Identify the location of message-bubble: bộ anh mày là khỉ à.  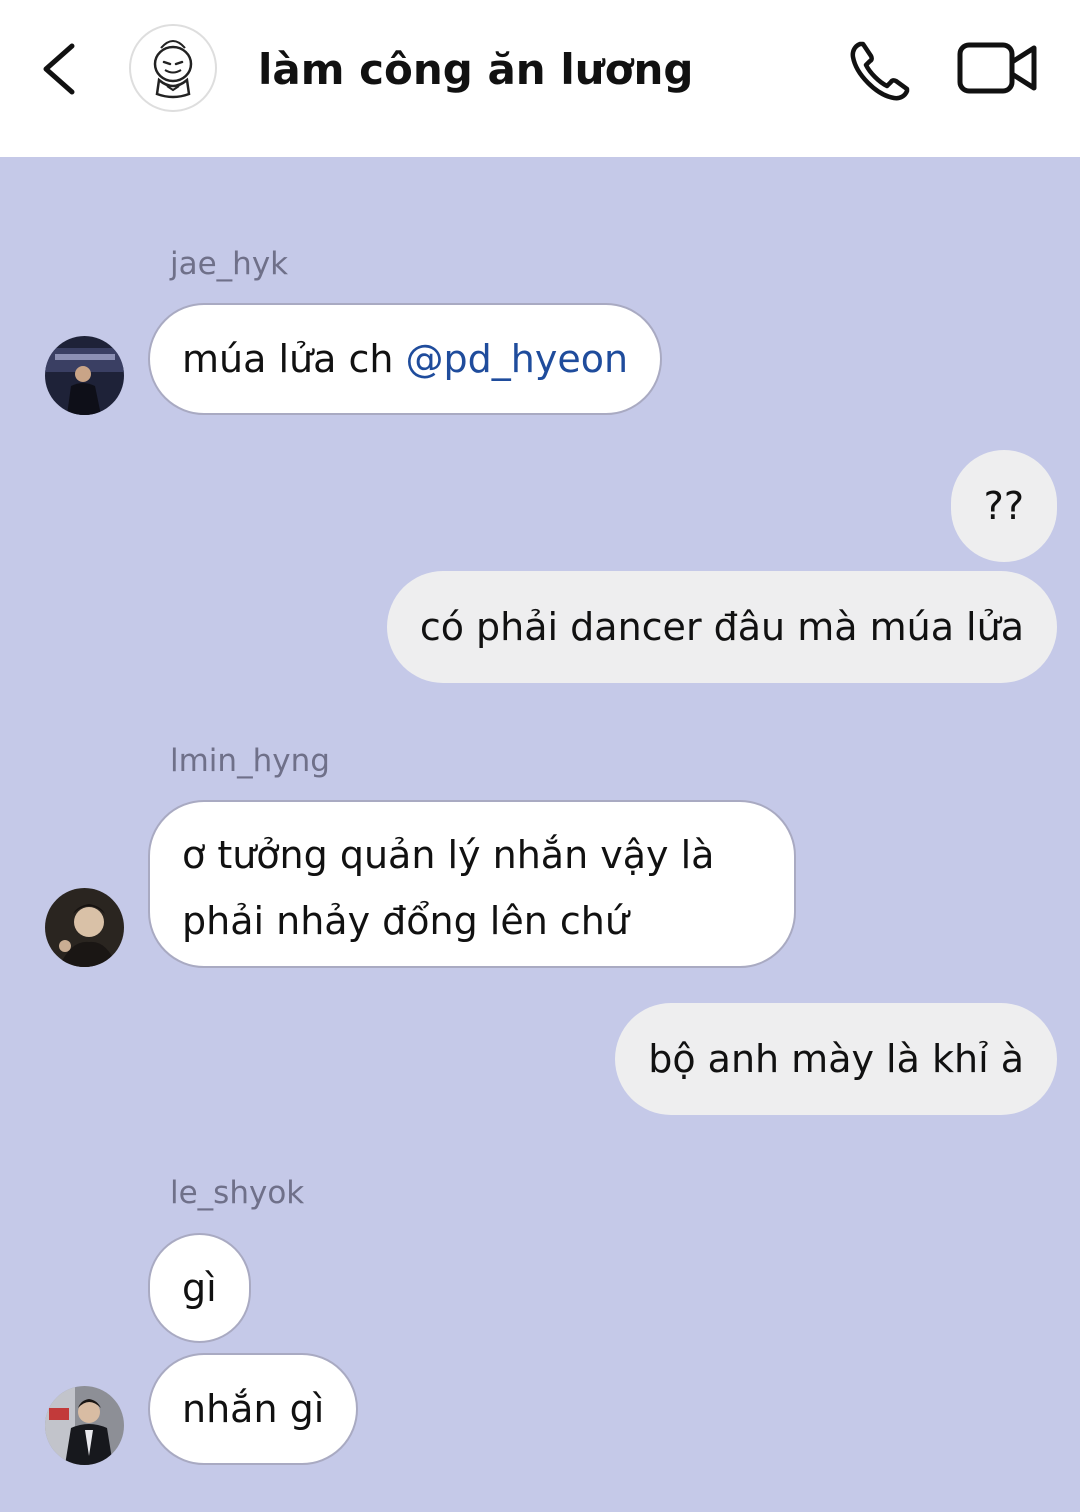
(836, 1059).